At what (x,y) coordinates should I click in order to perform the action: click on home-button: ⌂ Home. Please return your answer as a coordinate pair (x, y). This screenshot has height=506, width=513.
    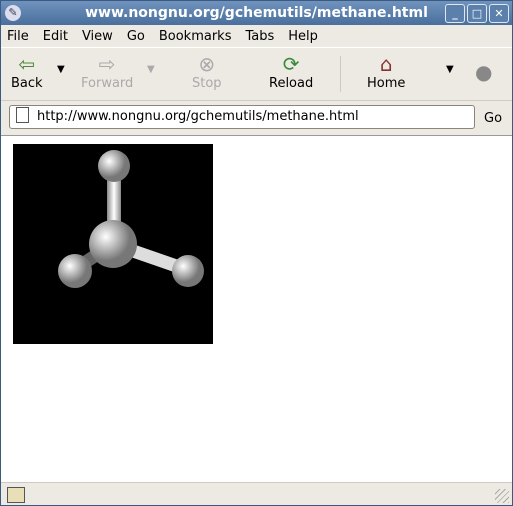
    Looking at the image, I should click on (386, 71).